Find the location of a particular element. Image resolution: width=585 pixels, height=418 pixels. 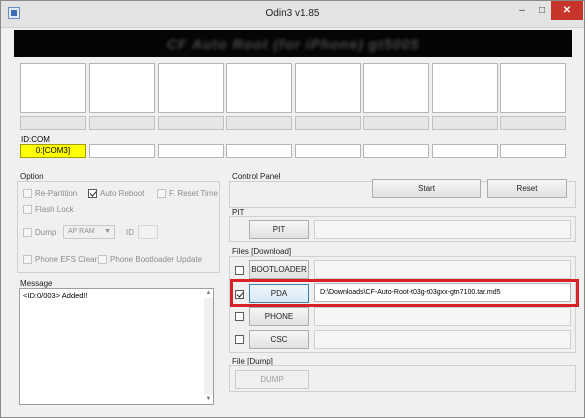

com-port-1: 0:[COM3] is located at coordinates (53, 151).